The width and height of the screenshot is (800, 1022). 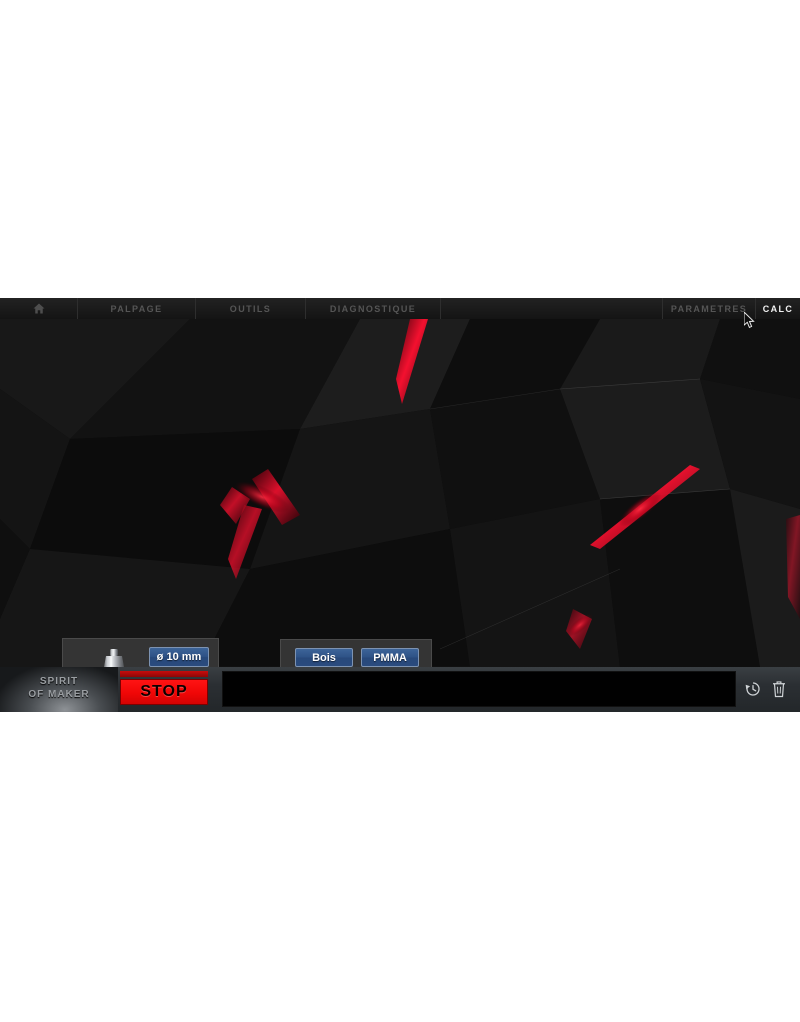 I want to click on history-icon, so click(x=753, y=689).